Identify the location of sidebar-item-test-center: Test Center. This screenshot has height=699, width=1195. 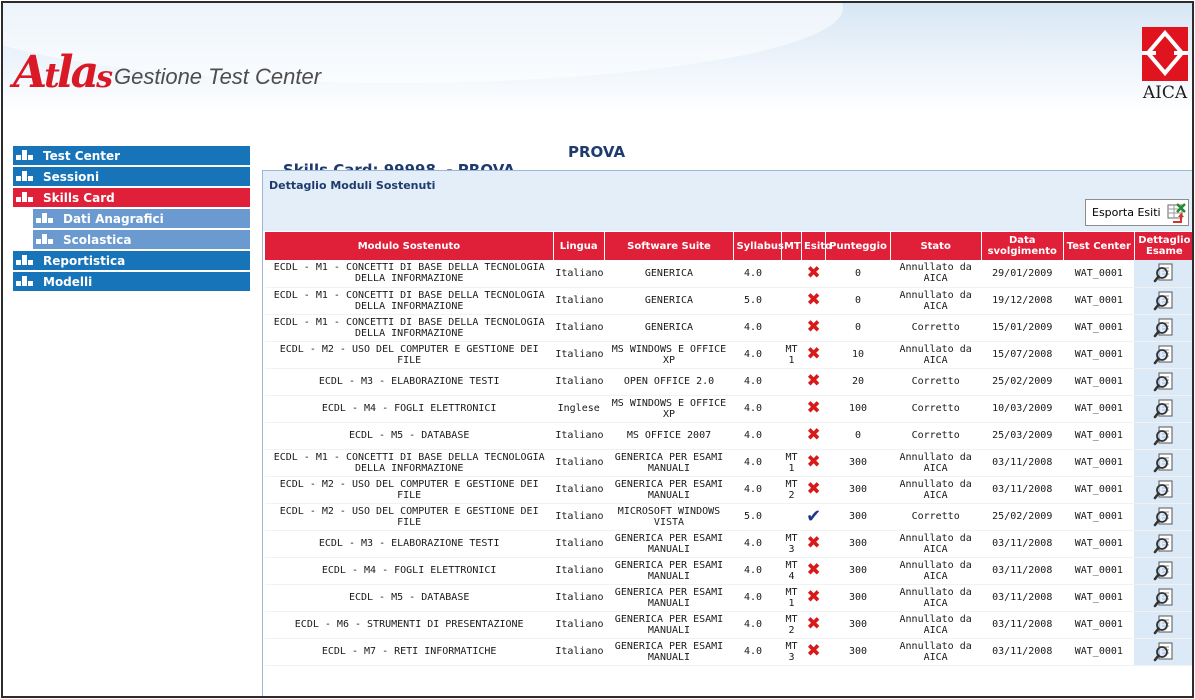
(131, 155).